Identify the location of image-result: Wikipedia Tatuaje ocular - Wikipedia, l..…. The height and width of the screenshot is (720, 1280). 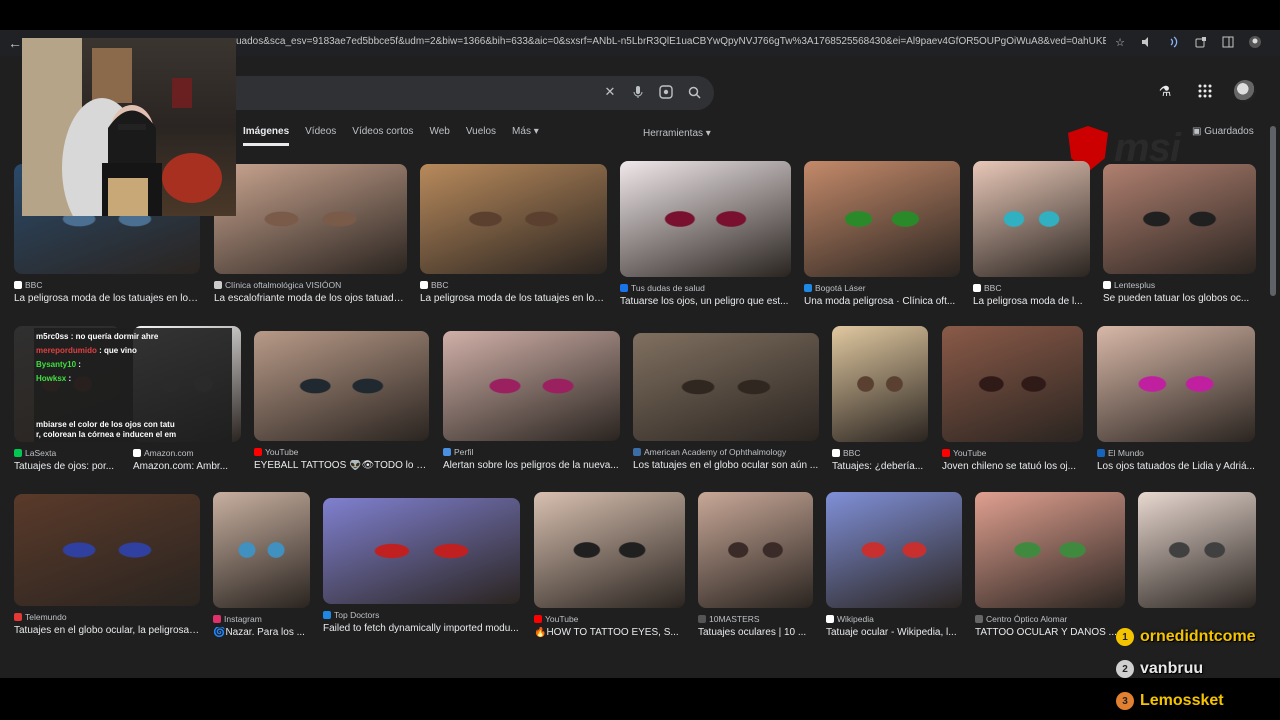
(894, 570).